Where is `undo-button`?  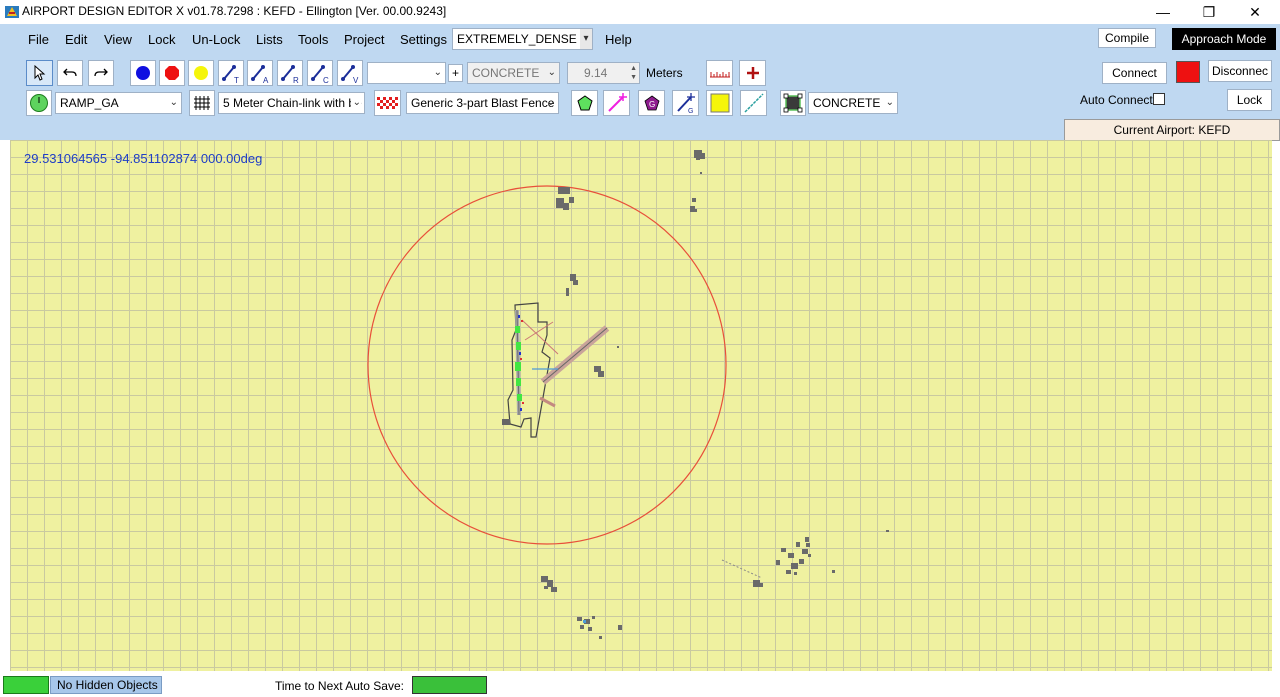
undo-button is located at coordinates (70, 73).